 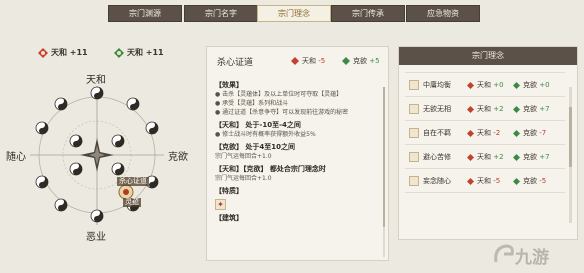 What do you see at coordinates (243, 156) in the screenshot?
I see `restraint-line: 宗门气运每回合+1.0` at bounding box center [243, 156].